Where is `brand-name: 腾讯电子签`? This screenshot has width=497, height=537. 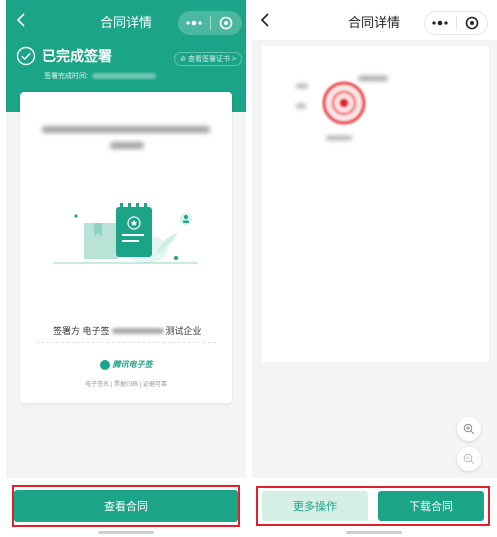
brand-name: 腾讯电子签 is located at coordinates (132, 364).